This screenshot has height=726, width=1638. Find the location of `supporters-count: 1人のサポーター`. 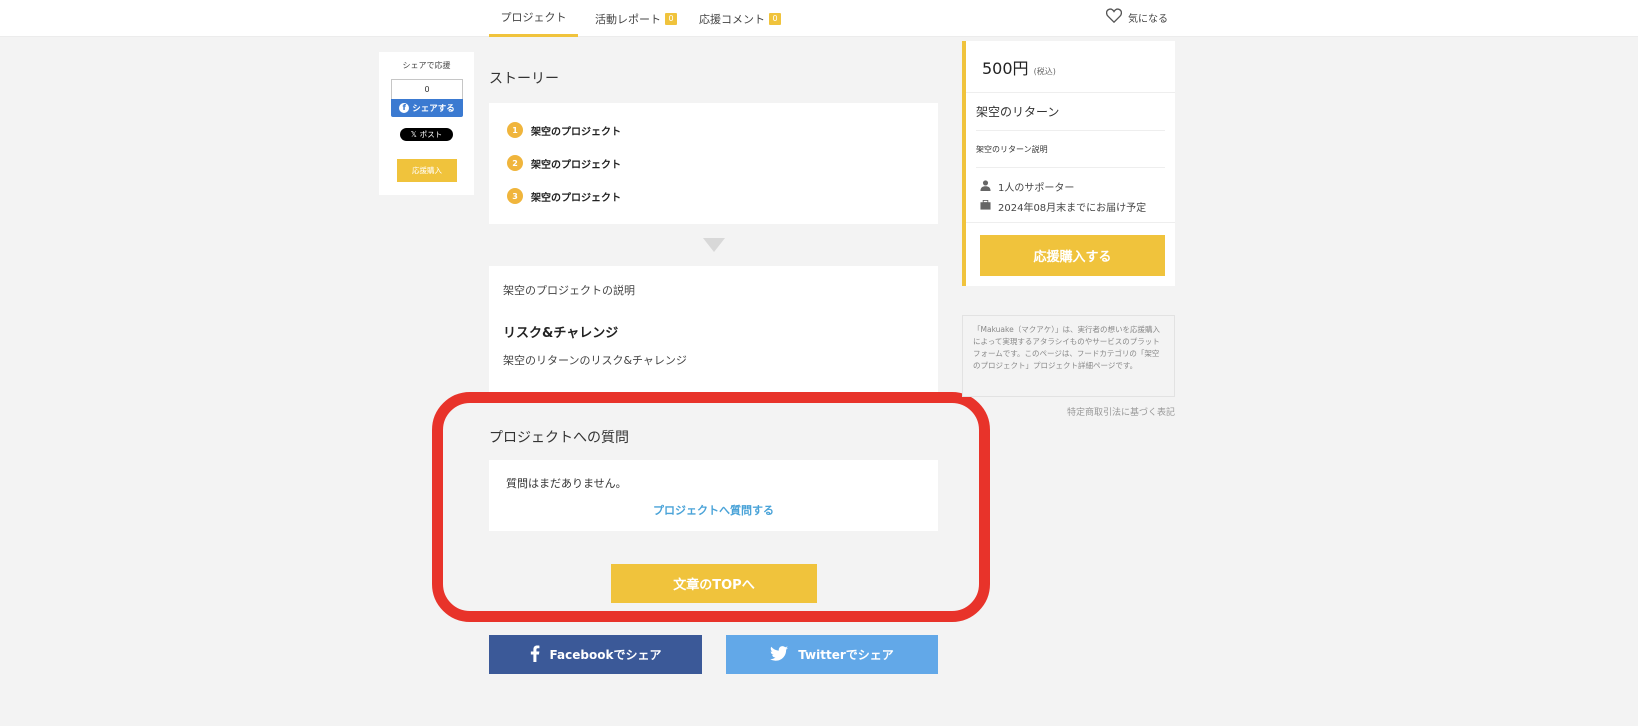

supporters-count: 1人のサポーター is located at coordinates (1036, 188).